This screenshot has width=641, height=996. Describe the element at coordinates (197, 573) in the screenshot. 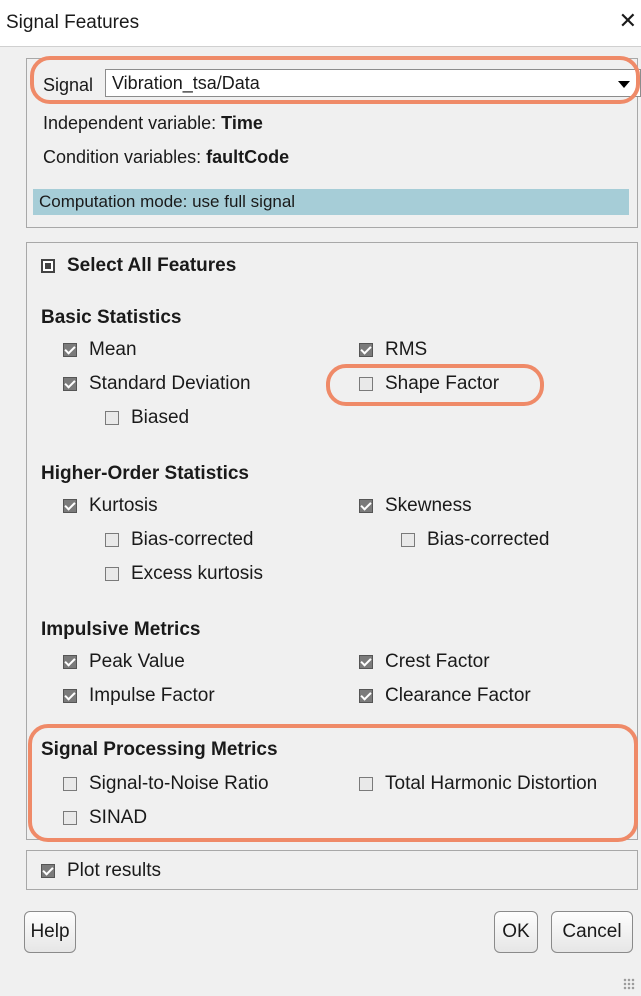

I see `excess-kurtosis-label: Excess kurtosis` at that location.